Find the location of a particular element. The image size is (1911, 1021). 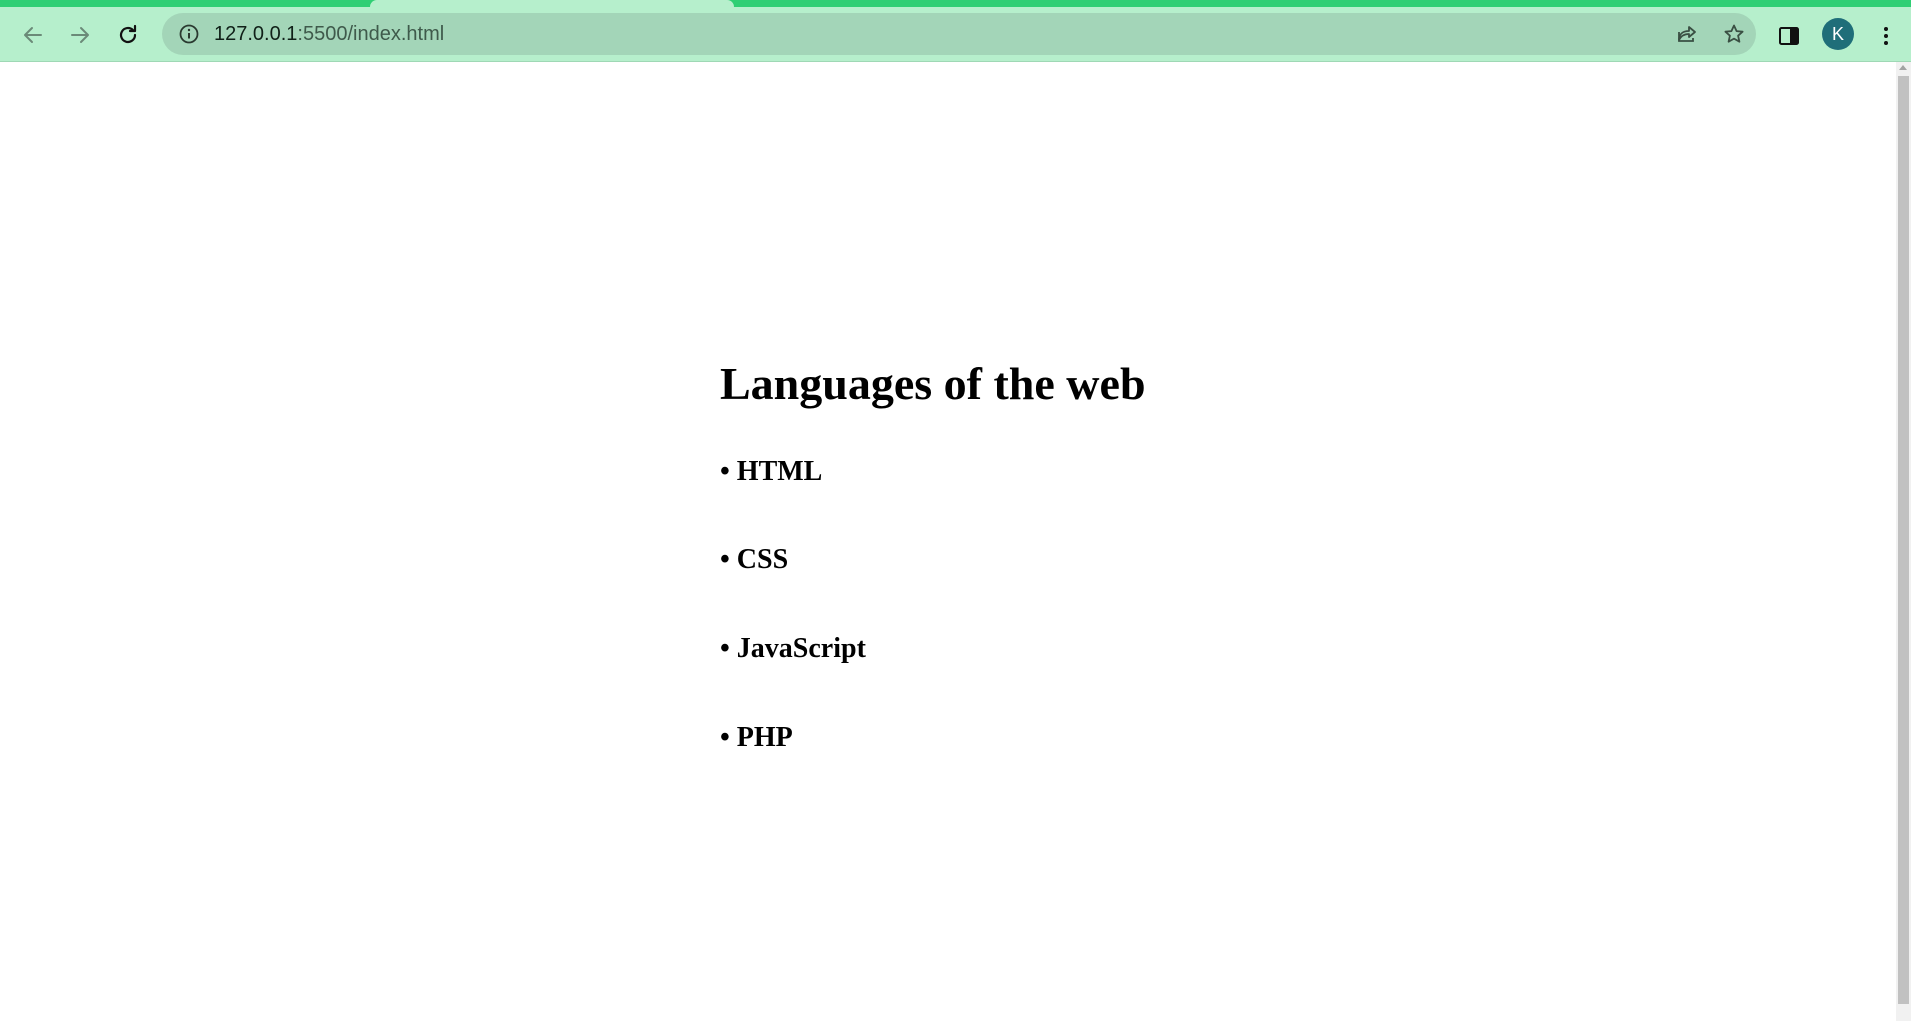

list-item: • CSS is located at coordinates (754, 560).